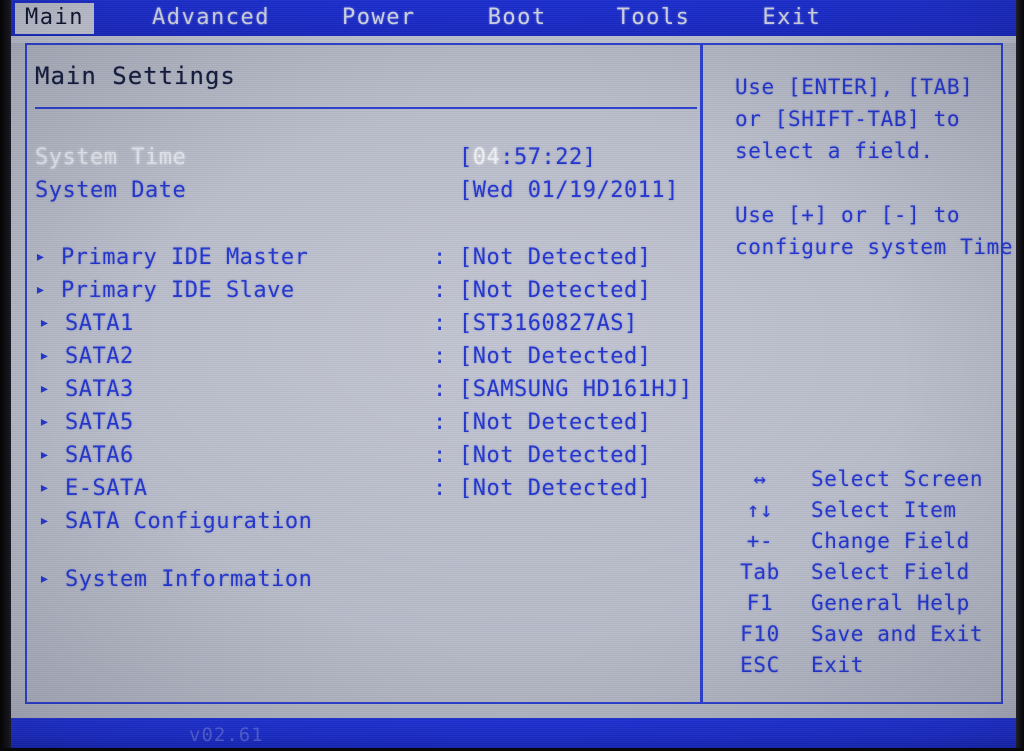  What do you see at coordinates (555, 257) in the screenshot?
I see `primary-ide-master-value: [Not Detected]` at bounding box center [555, 257].